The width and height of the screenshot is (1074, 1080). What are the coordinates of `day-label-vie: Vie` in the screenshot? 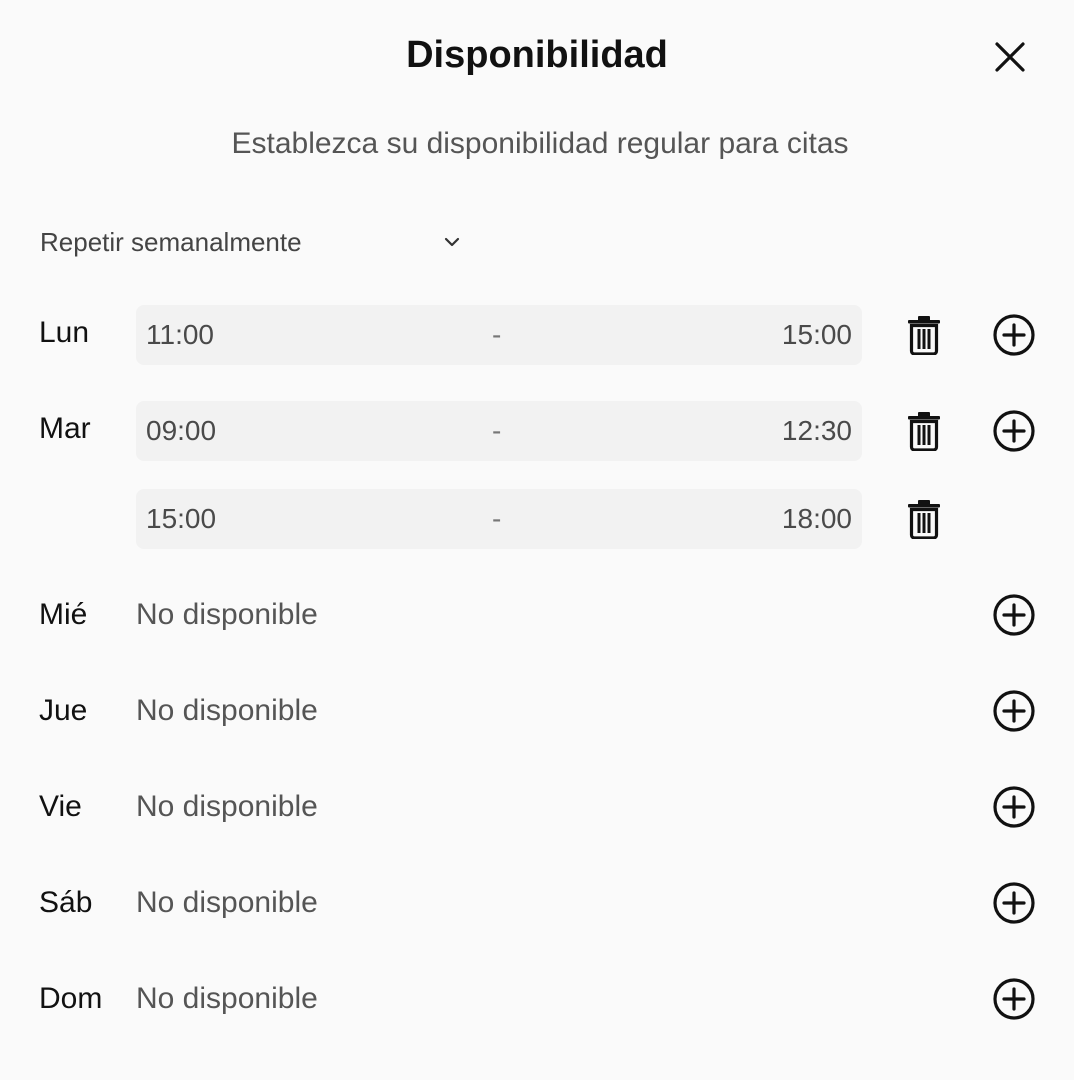 It's located at (60, 806).